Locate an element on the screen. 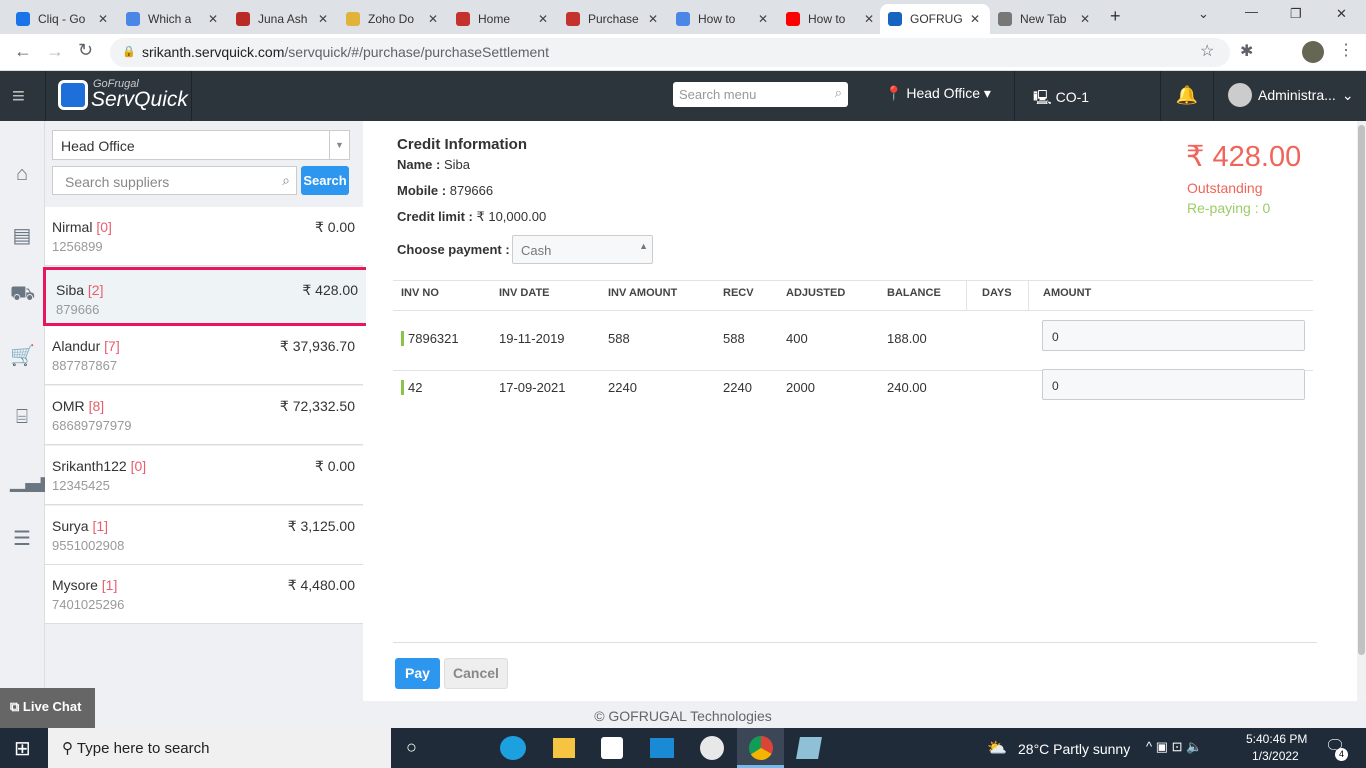  cell-recv: 588 is located at coordinates (734, 338).